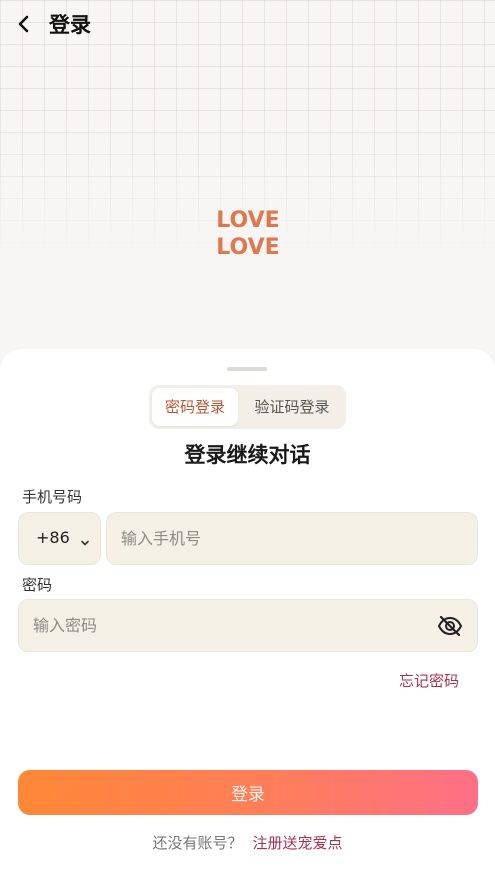  I want to click on forgot-password-link: 忘记密码, so click(429, 680).